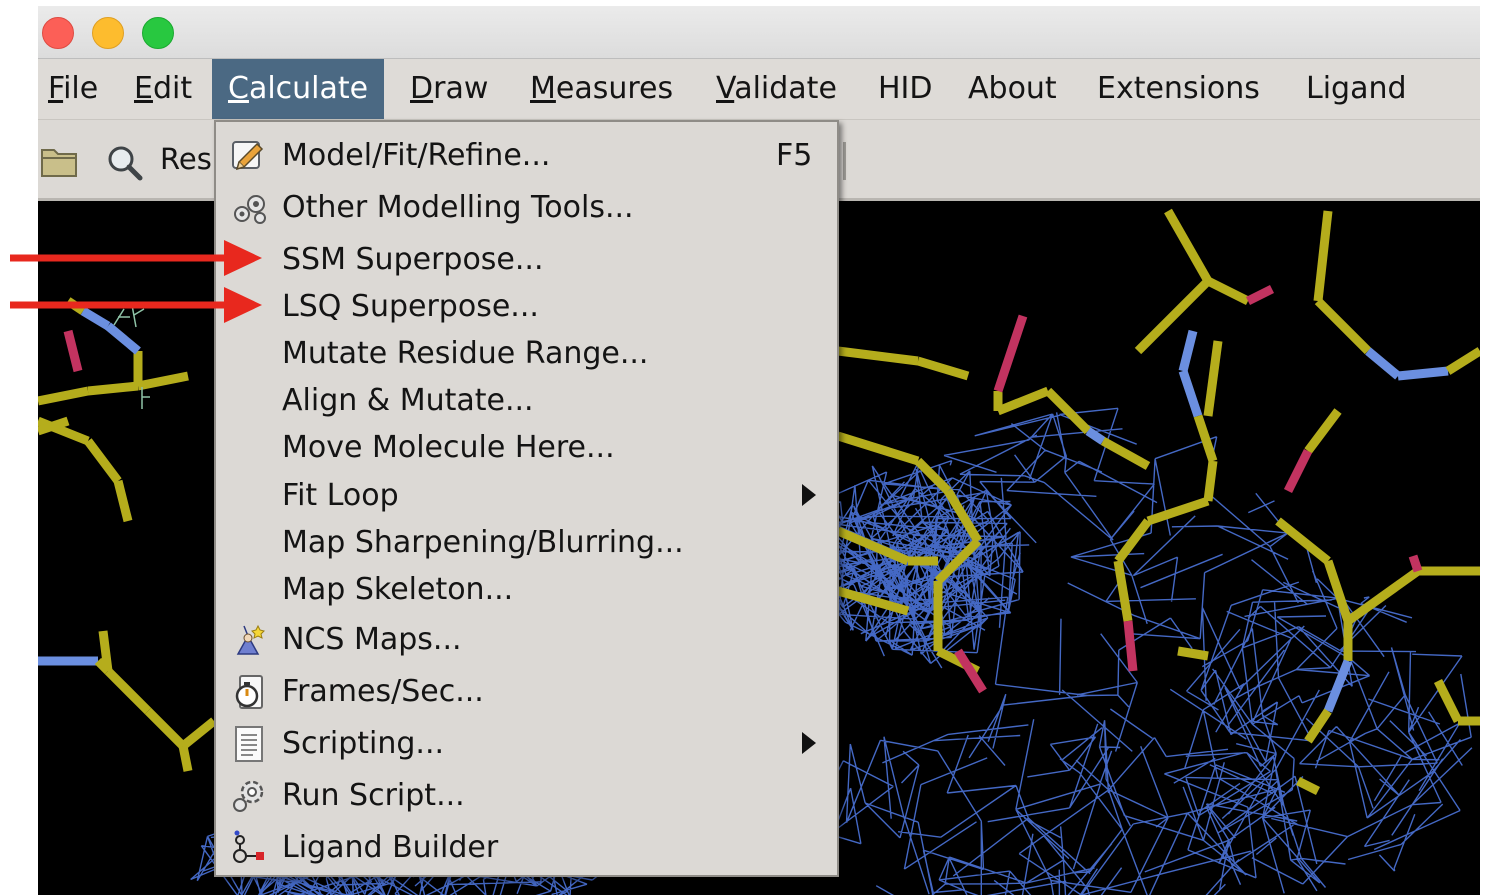  I want to click on red-annotation-arrow-ssm, so click(136, 258).